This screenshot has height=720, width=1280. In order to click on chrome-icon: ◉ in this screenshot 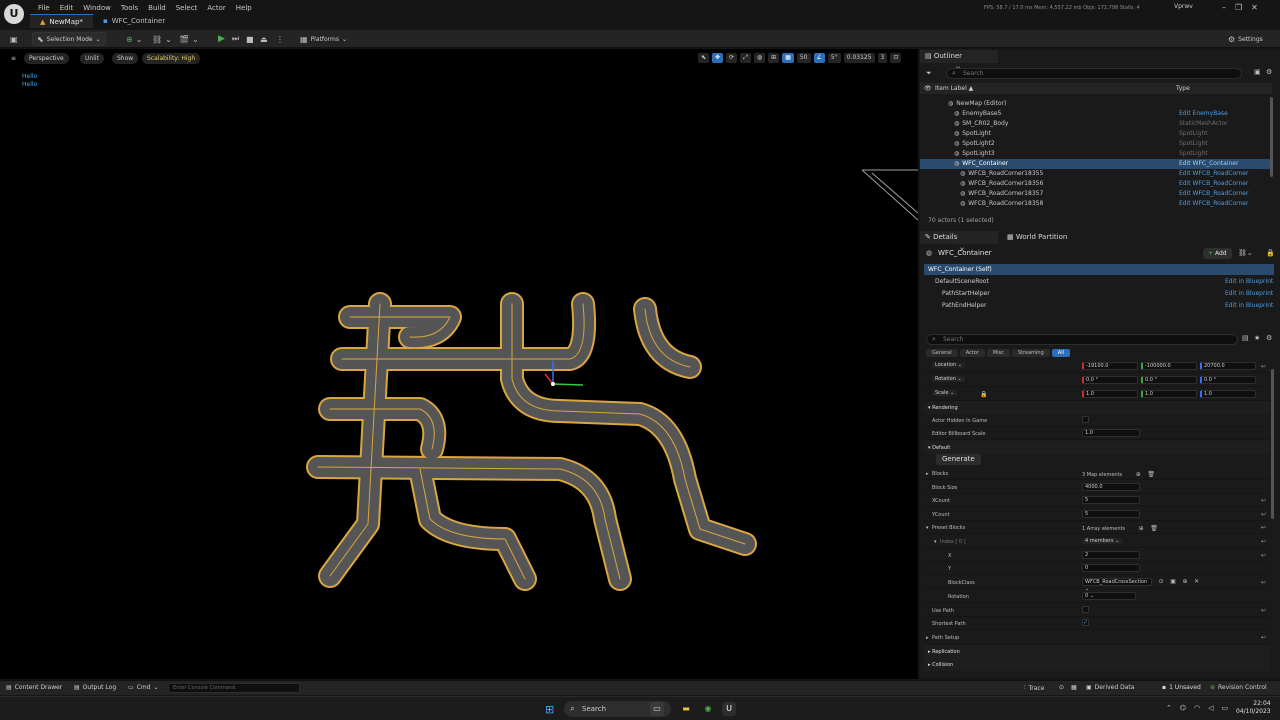, I will do `click(708, 709)`.